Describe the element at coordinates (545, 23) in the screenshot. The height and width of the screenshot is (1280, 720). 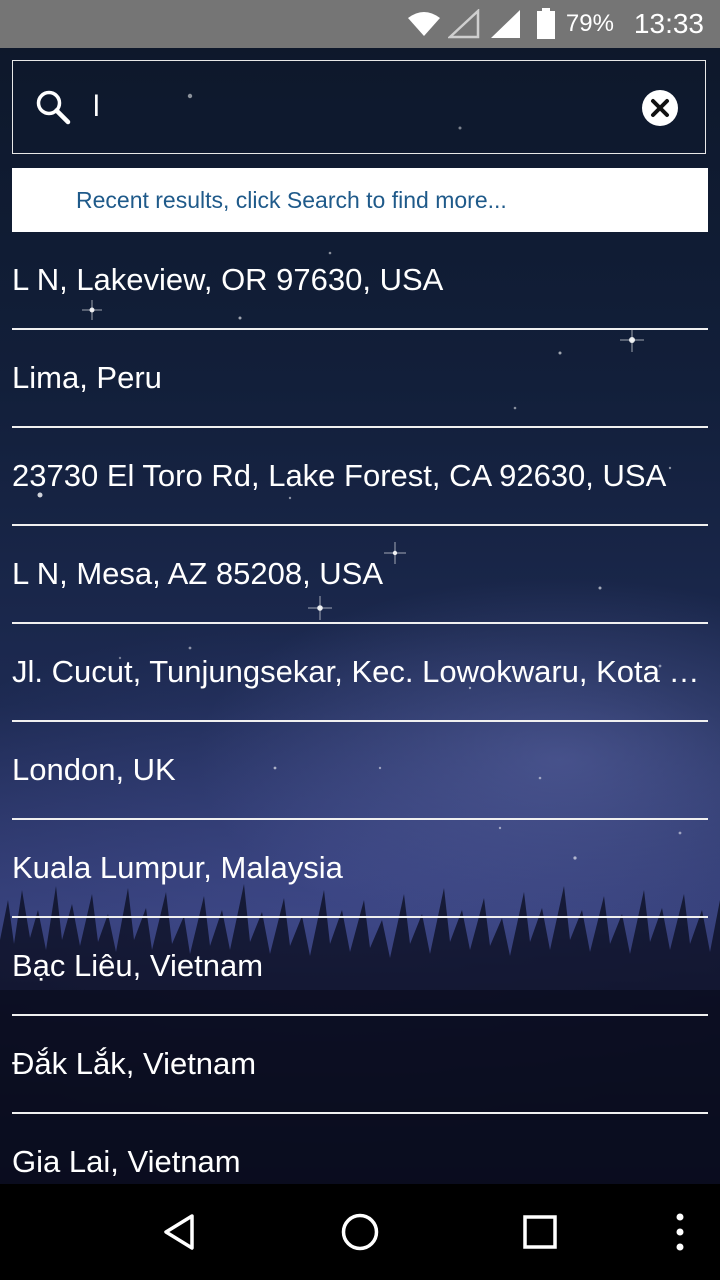
I see `battery-icon` at that location.